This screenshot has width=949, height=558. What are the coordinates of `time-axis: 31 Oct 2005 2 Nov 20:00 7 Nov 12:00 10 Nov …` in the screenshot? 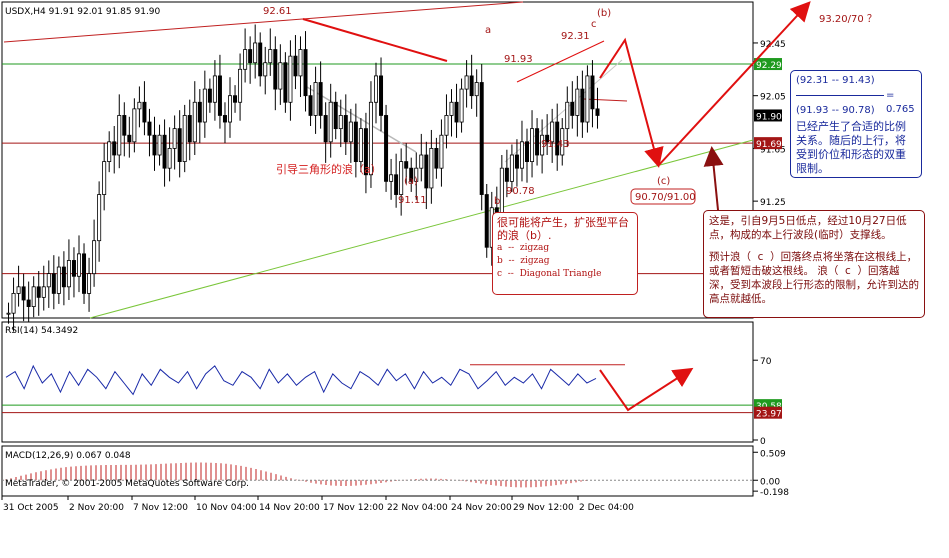 It's located at (317, 504).